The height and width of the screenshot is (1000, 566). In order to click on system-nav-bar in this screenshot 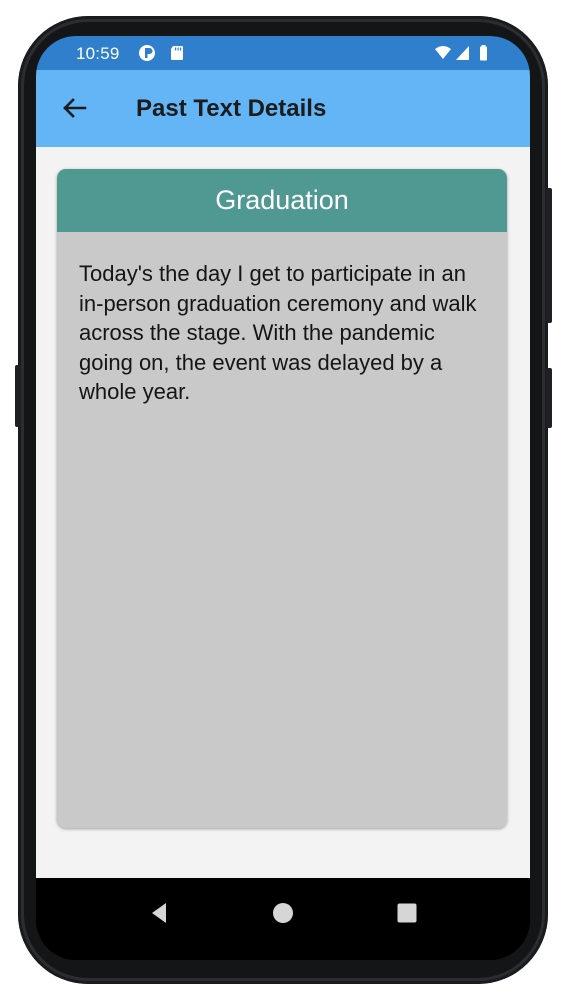, I will do `click(283, 919)`.